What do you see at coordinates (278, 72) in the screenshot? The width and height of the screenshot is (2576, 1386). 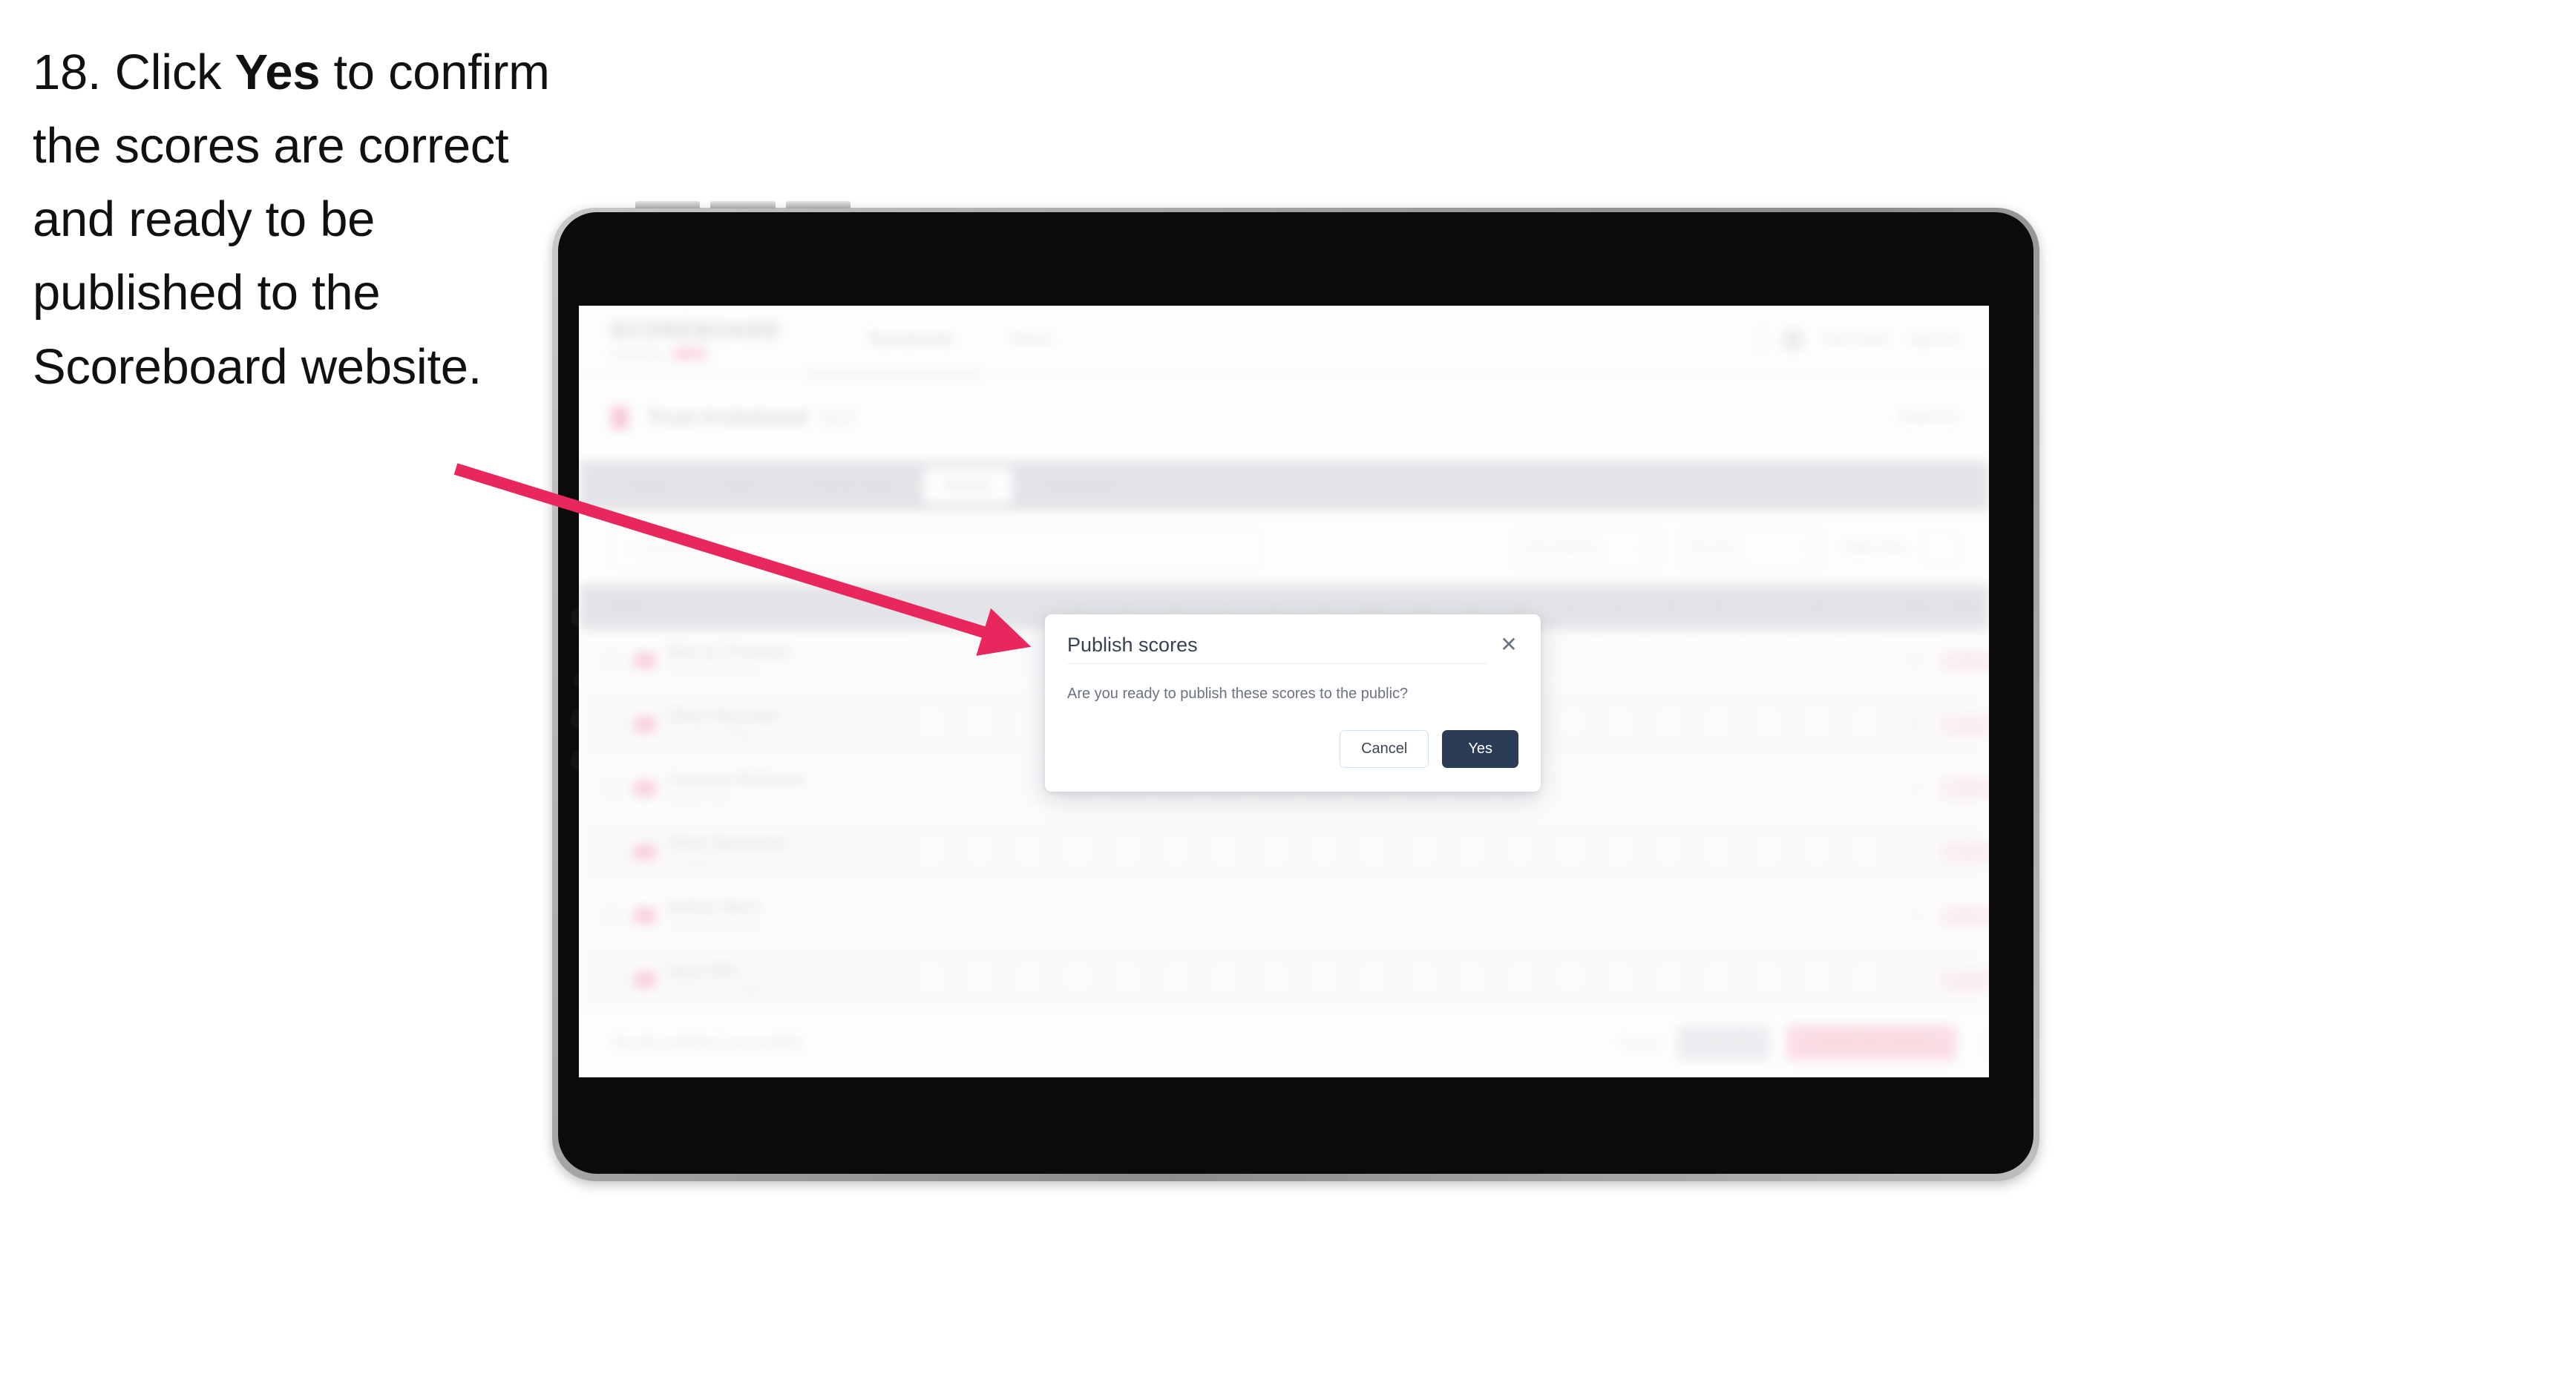 I see `instruction-emphasis: Yes` at bounding box center [278, 72].